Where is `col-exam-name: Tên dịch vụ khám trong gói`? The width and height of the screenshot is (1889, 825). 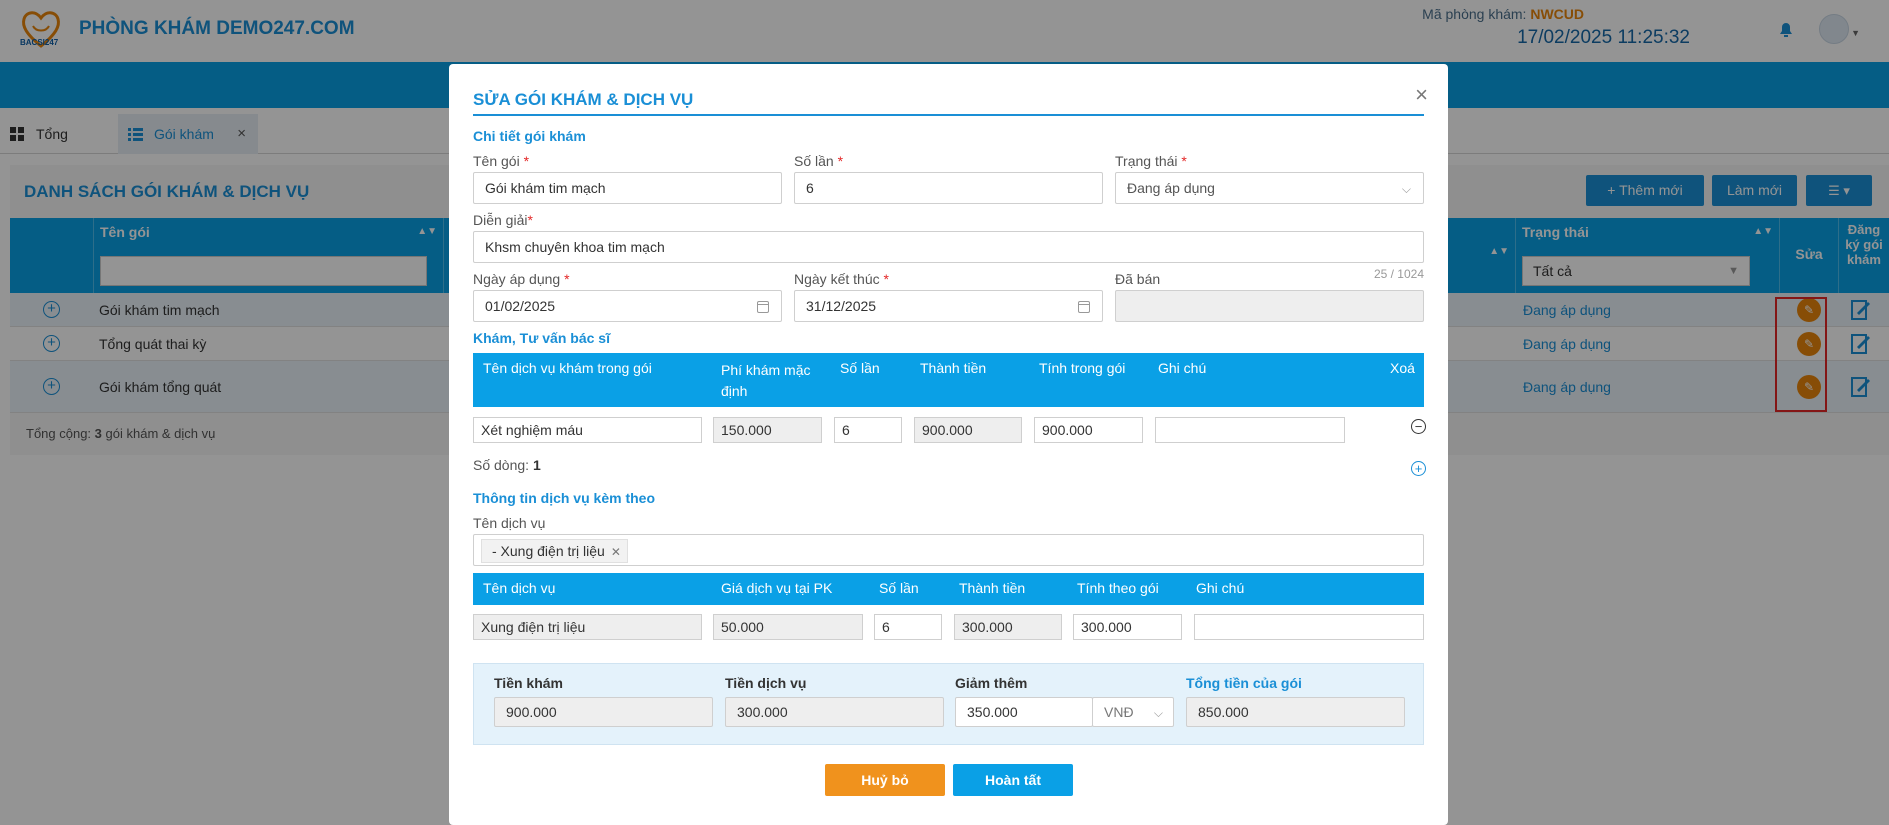 col-exam-name: Tên dịch vụ khám trong gói is located at coordinates (567, 368).